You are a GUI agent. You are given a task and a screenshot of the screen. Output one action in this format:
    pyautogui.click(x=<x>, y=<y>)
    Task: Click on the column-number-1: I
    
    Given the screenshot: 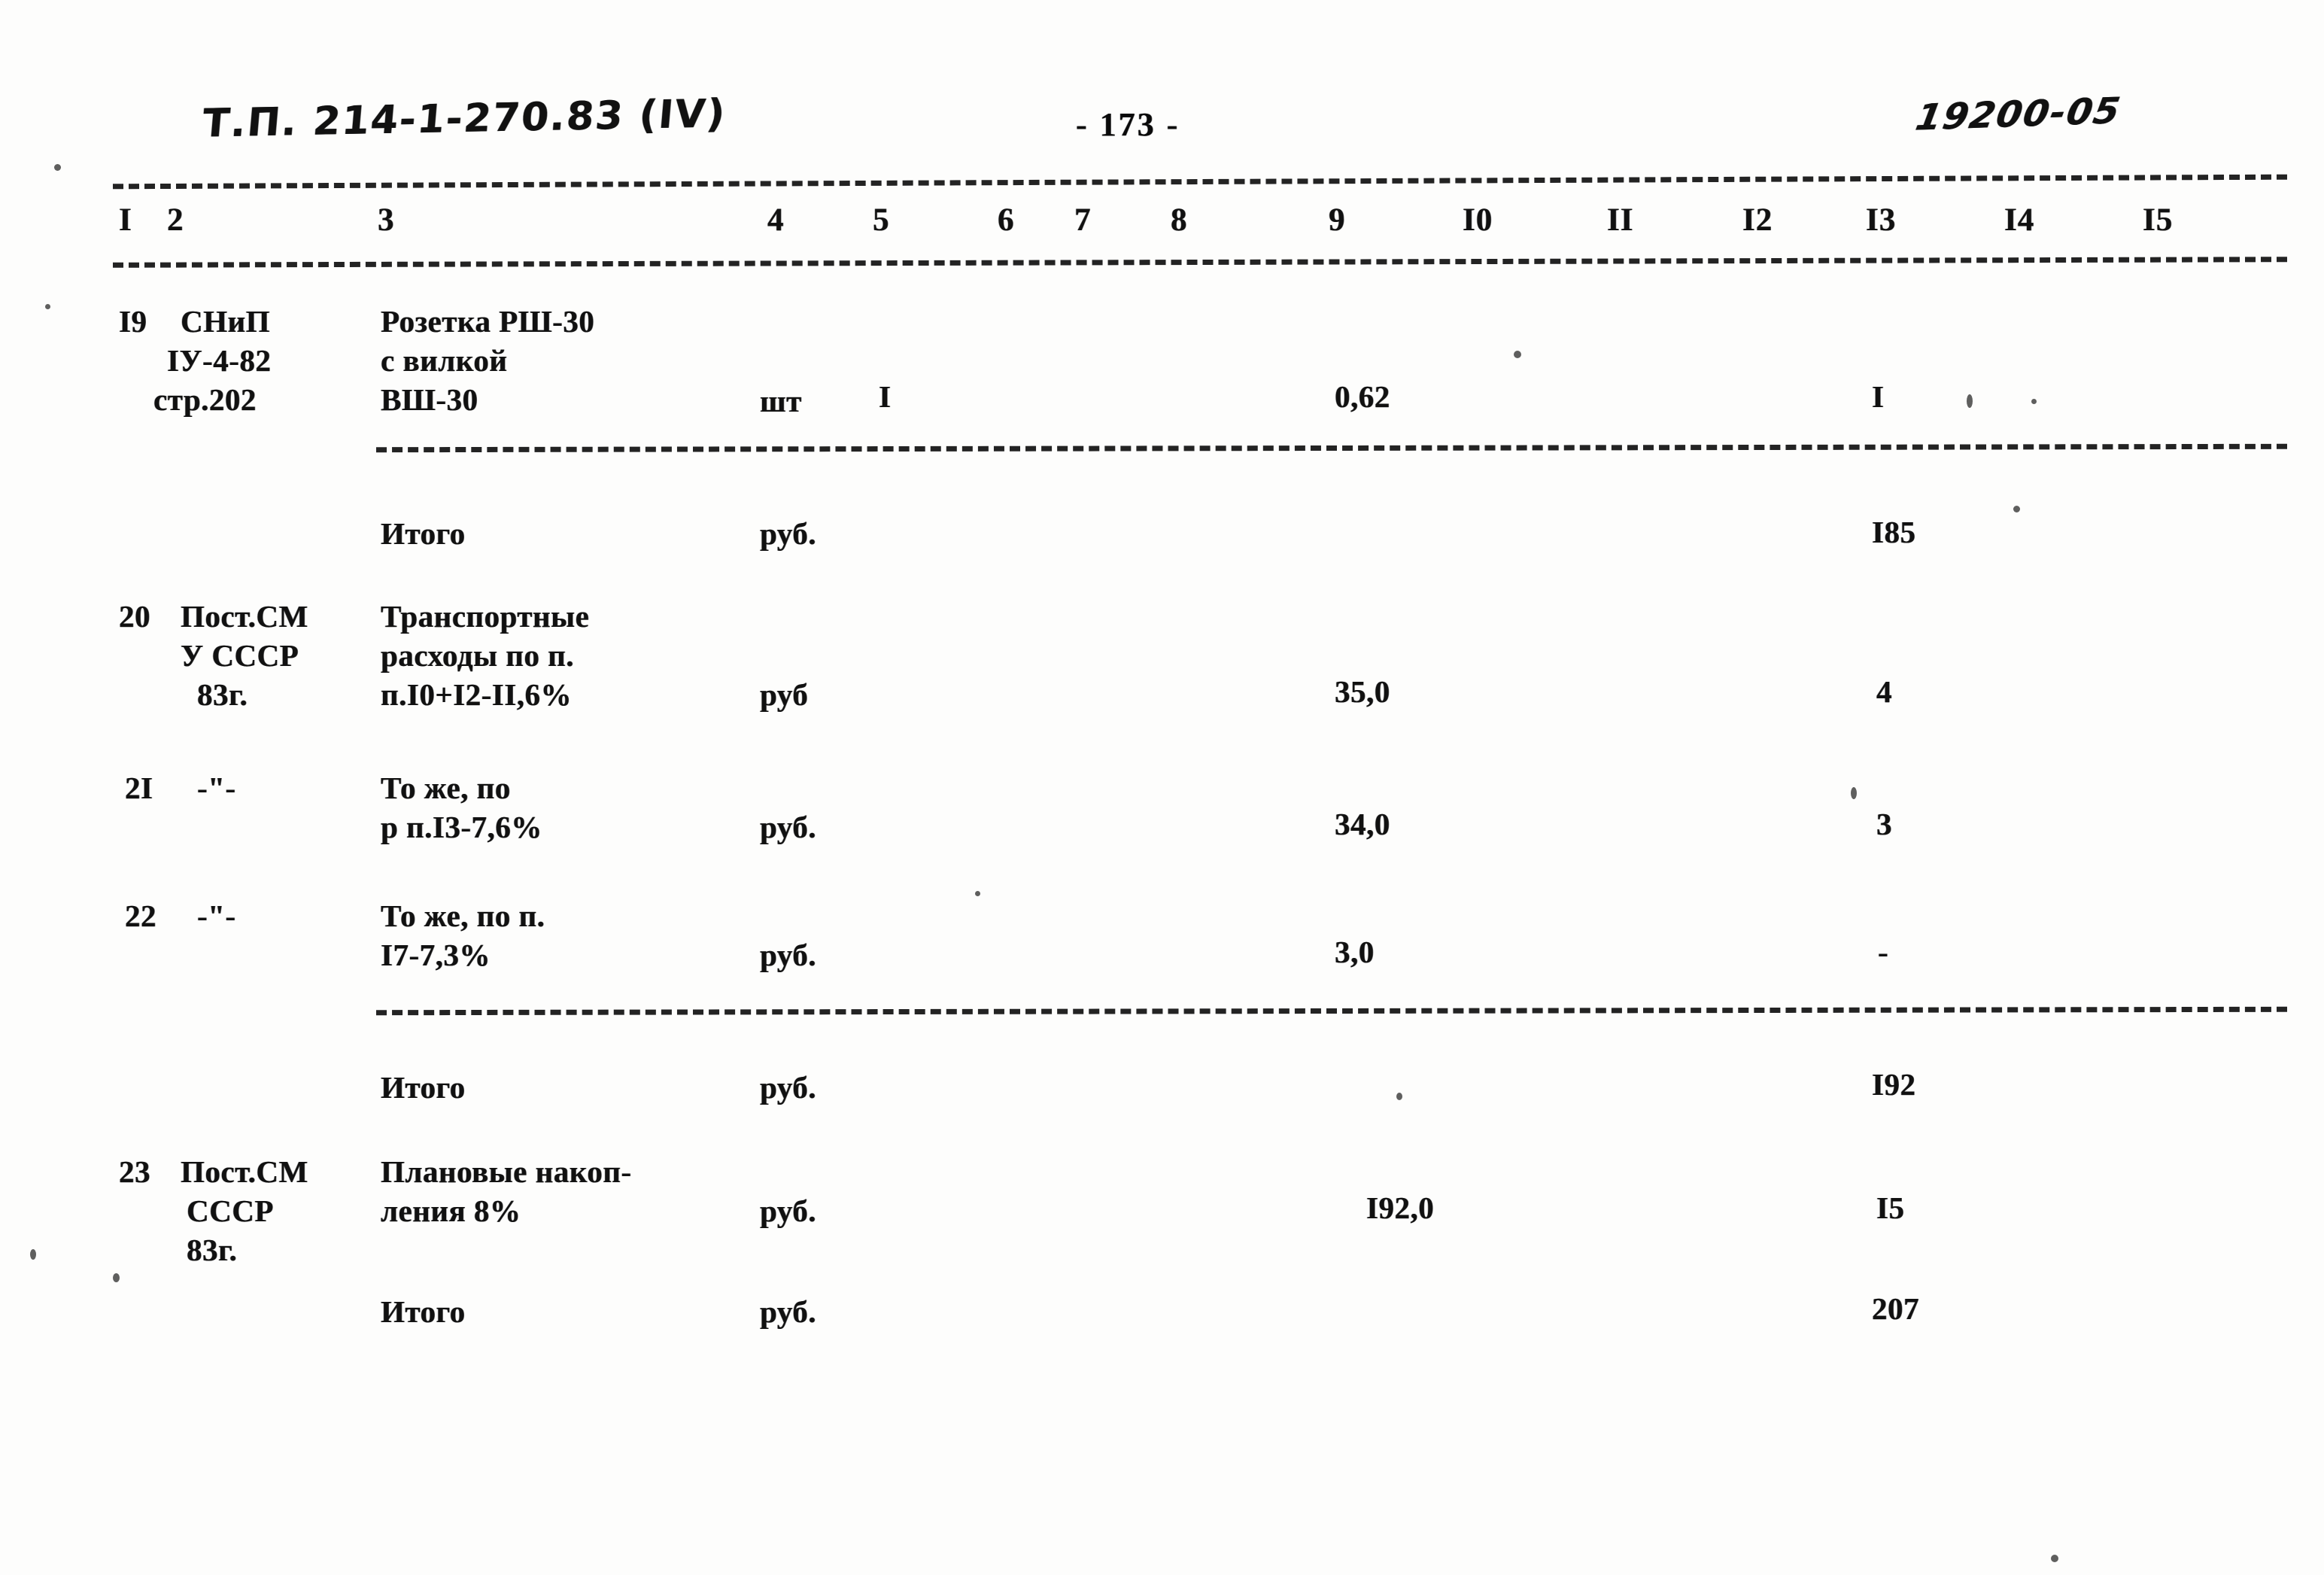 What is the action you would take?
    pyautogui.click(x=125, y=220)
    